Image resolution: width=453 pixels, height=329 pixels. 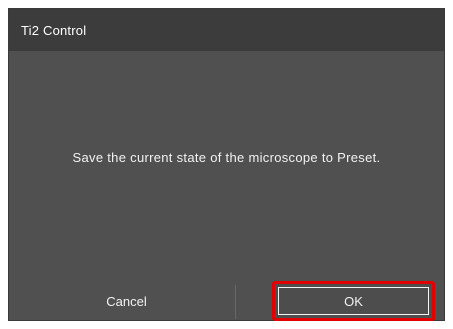 What do you see at coordinates (226, 30) in the screenshot?
I see `title-bar: Ti2 Control` at bounding box center [226, 30].